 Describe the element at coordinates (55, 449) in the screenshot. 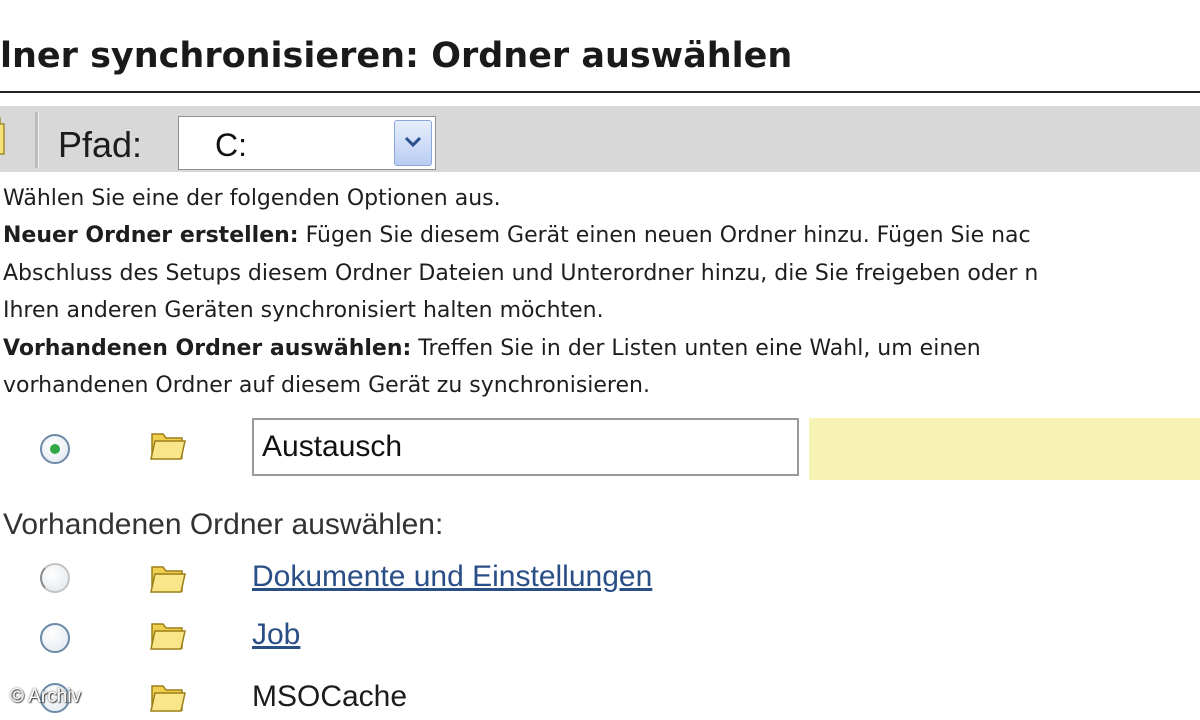

I see `new-folder-radio` at that location.